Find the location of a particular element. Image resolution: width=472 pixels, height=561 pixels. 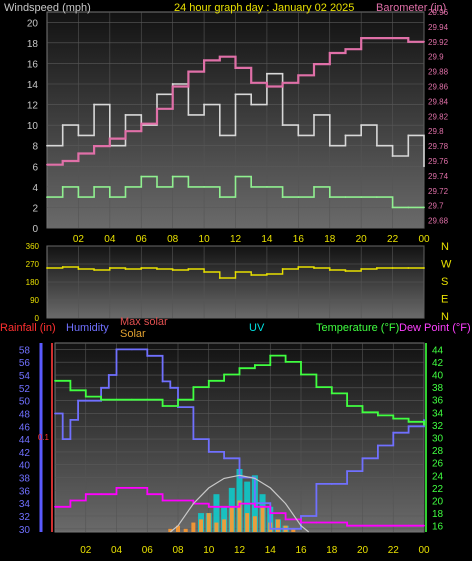

temperature-tick-label: 22 is located at coordinates (438, 489).